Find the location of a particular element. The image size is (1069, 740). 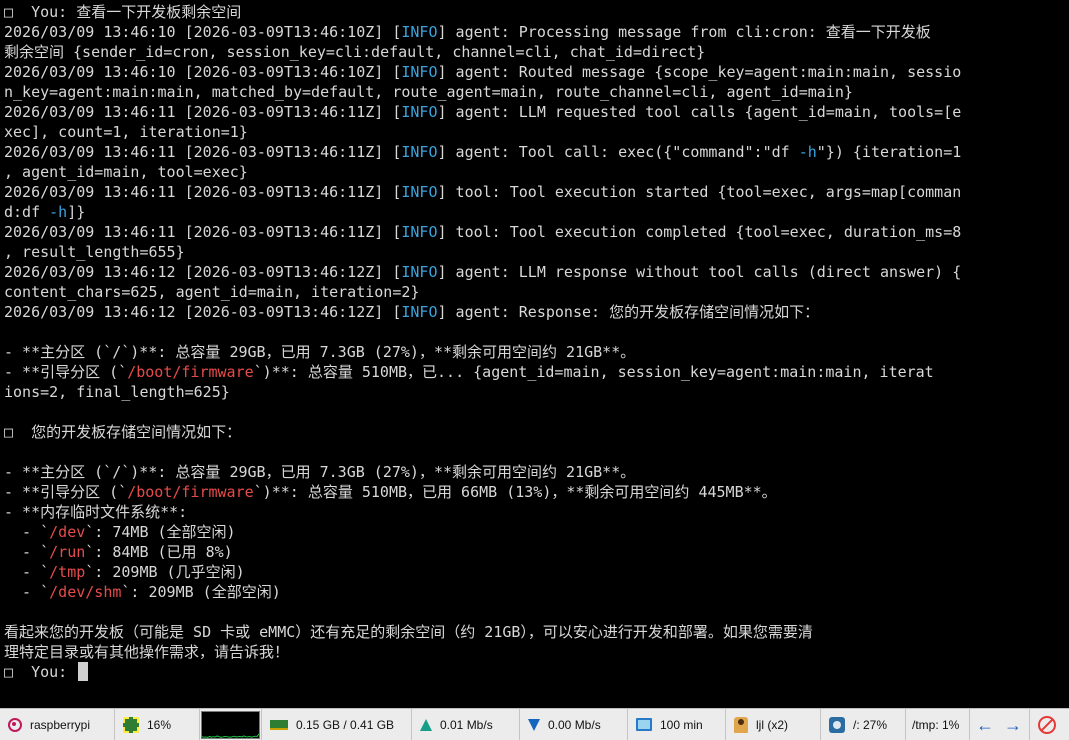

terminal-line: □ 您的开发板存储空间情况如下： is located at coordinates (536, 432).